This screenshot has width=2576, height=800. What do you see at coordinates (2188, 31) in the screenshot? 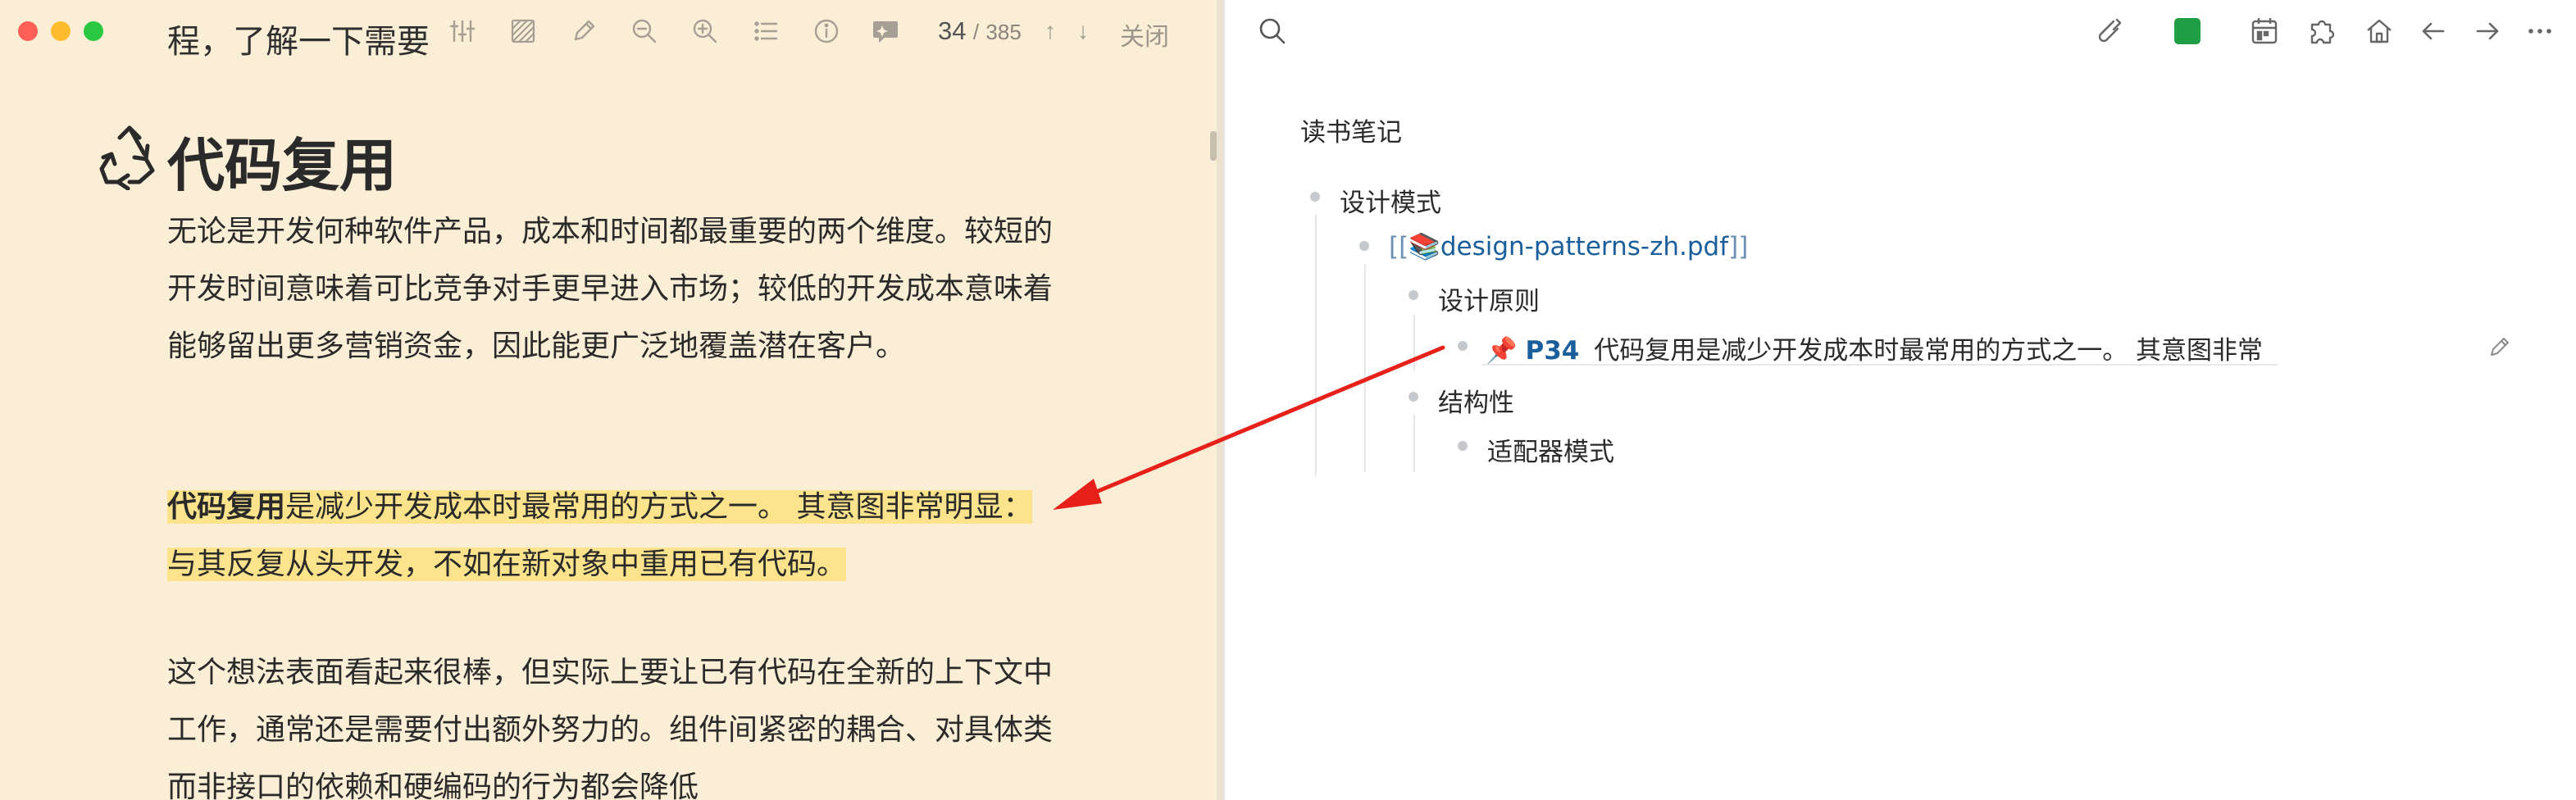
I see `green-square-icon` at bounding box center [2188, 31].